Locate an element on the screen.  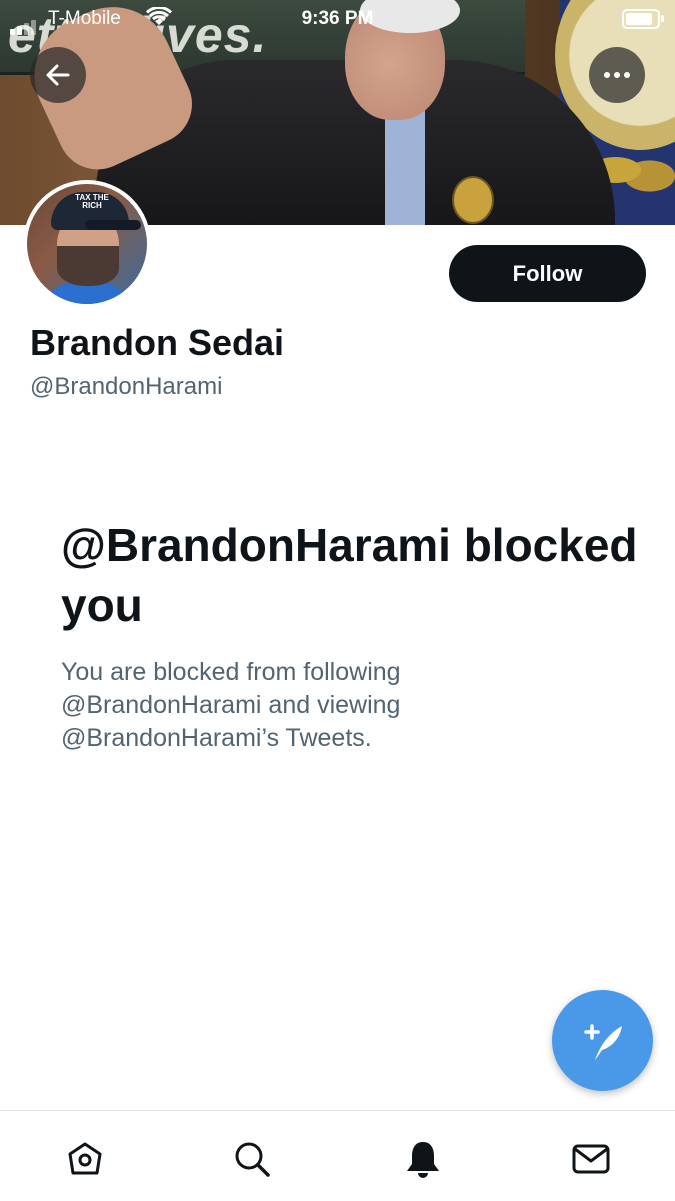
tab-notifications is located at coordinates (423, 1159).